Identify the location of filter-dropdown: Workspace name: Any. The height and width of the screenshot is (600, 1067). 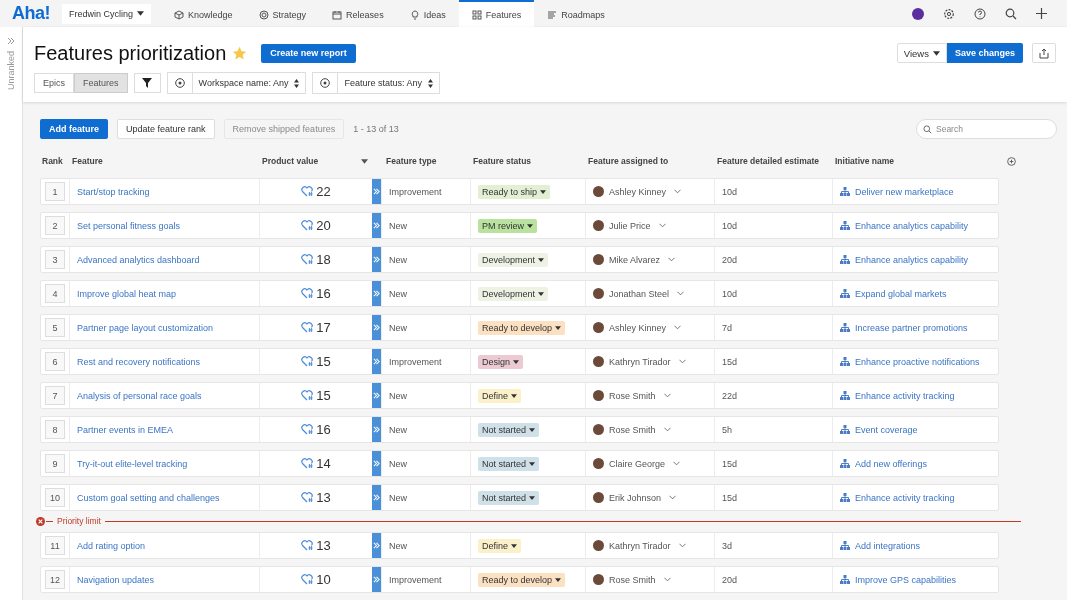
(236, 83).